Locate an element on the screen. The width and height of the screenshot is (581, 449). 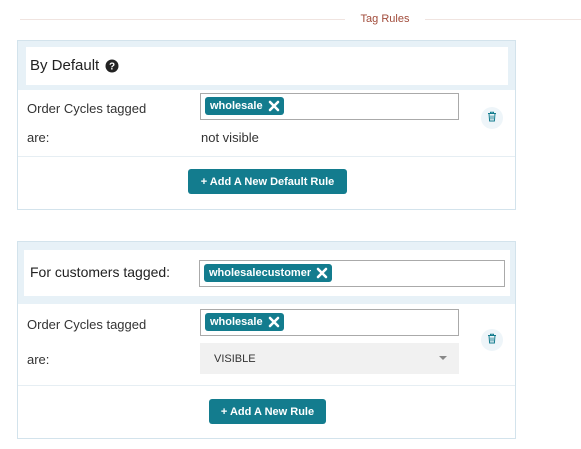
chevron-down-icon is located at coordinates (443, 358).